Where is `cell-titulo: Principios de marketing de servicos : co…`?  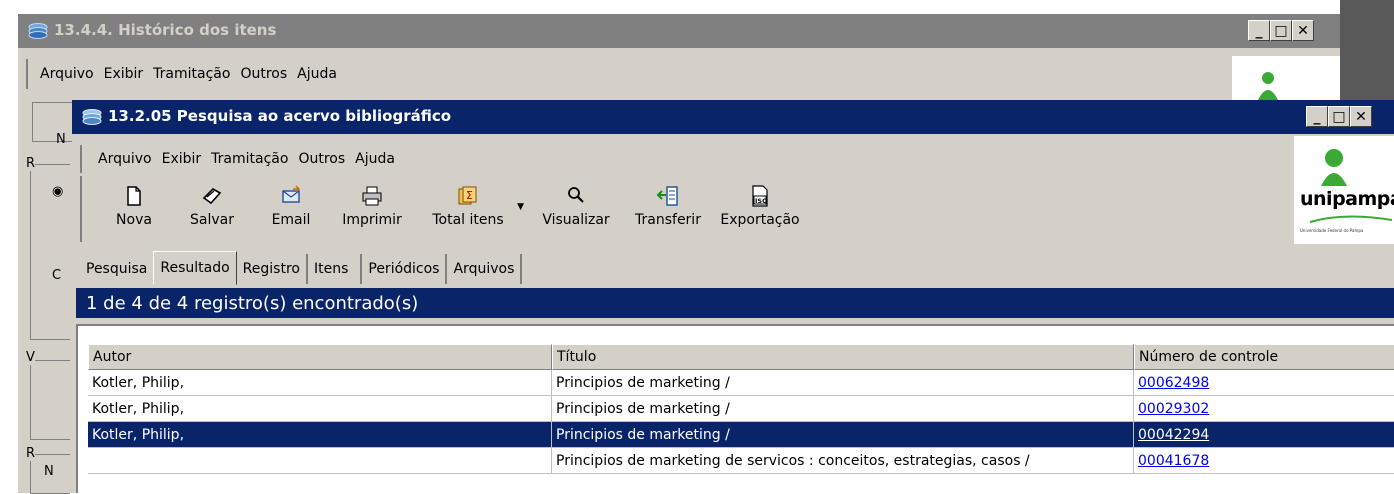 cell-titulo: Principios de marketing de servicos : co… is located at coordinates (843, 461).